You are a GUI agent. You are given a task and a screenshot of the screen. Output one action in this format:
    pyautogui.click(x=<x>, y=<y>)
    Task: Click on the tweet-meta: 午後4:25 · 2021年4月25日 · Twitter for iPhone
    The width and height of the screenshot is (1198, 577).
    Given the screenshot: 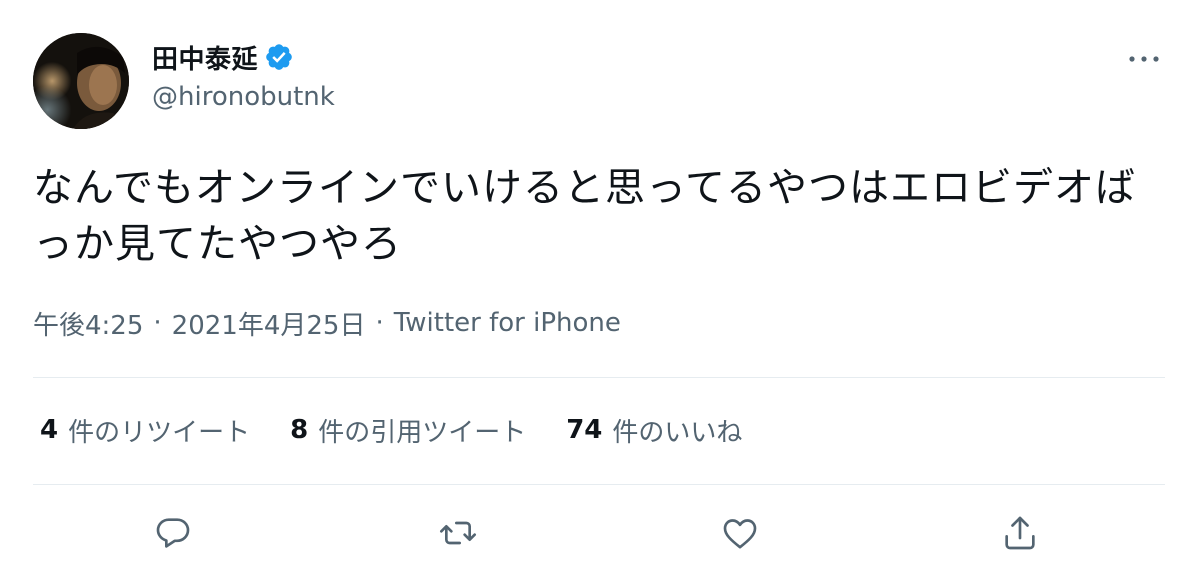 What is the action you would take?
    pyautogui.click(x=327, y=323)
    